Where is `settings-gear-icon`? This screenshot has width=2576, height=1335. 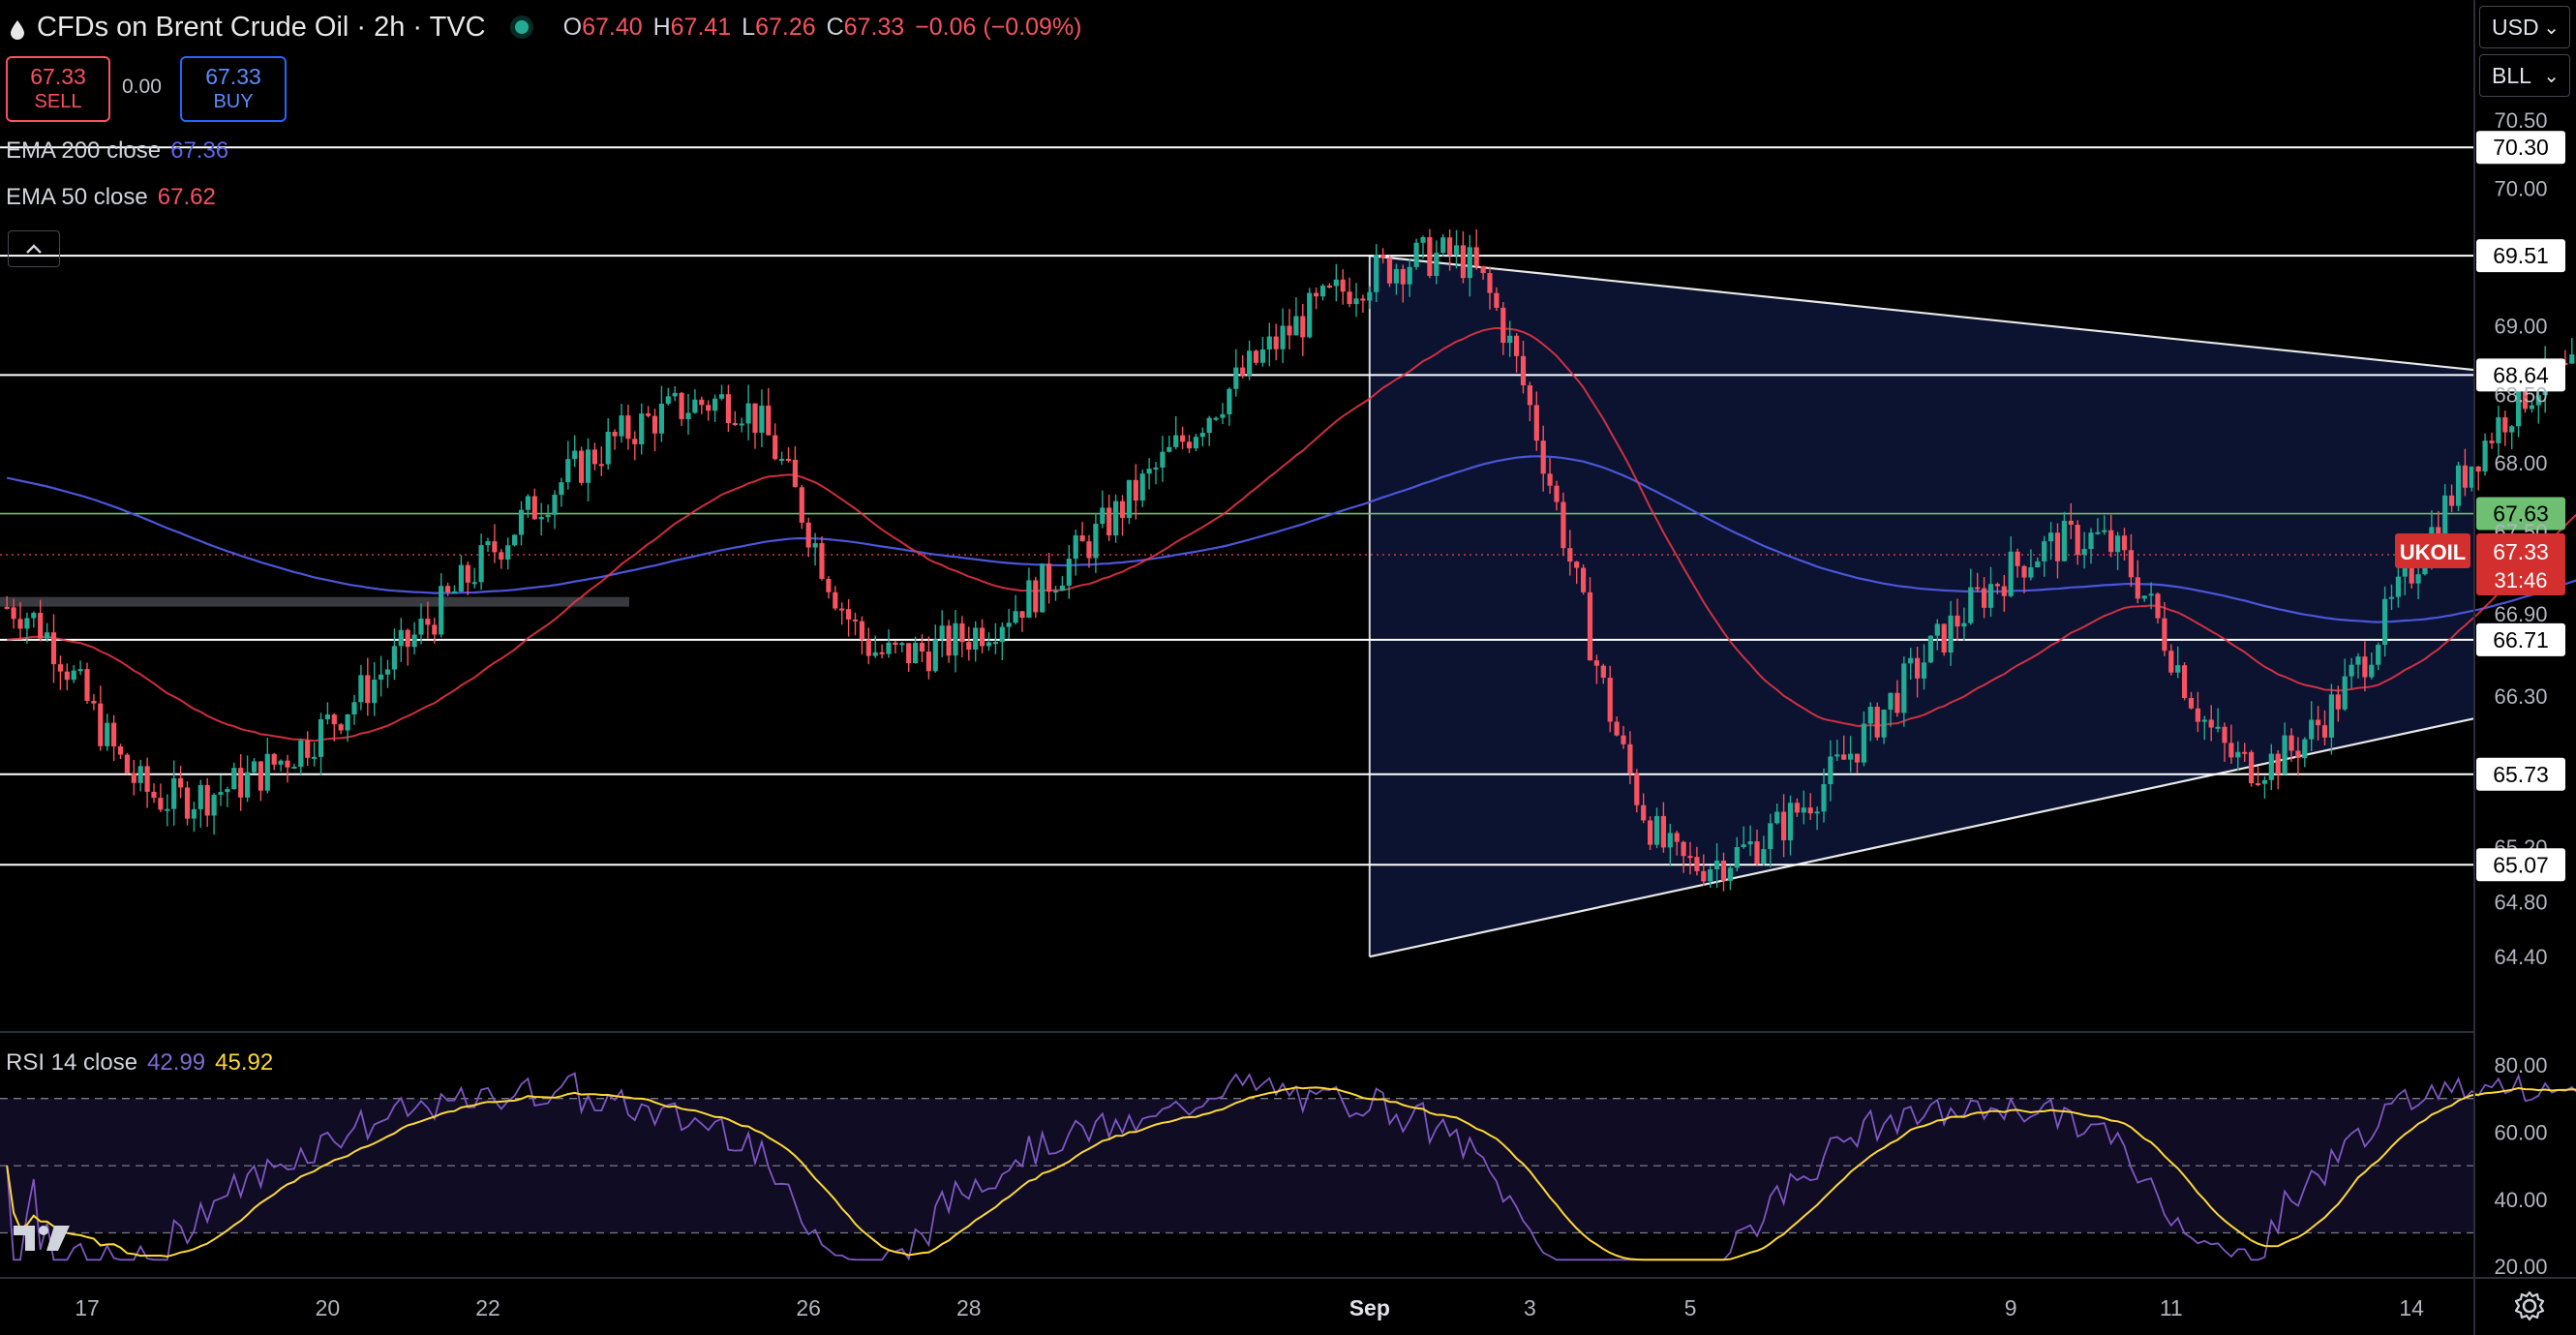 settings-gear-icon is located at coordinates (2529, 1305).